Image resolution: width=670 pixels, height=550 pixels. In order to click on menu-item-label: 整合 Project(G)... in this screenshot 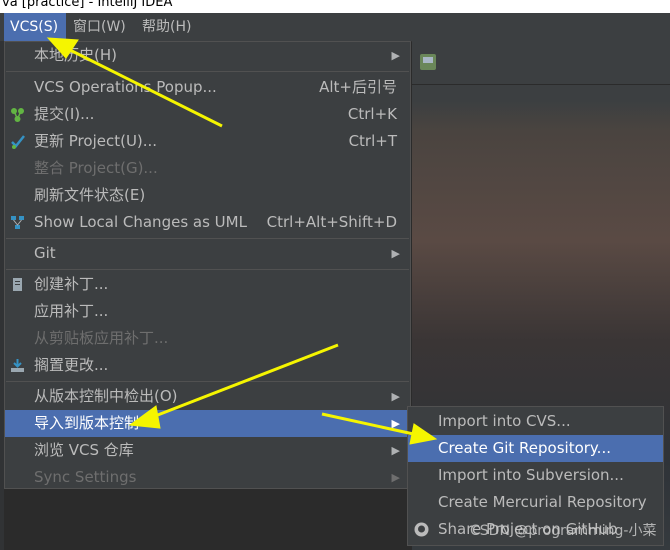, I will do `click(96, 168)`.